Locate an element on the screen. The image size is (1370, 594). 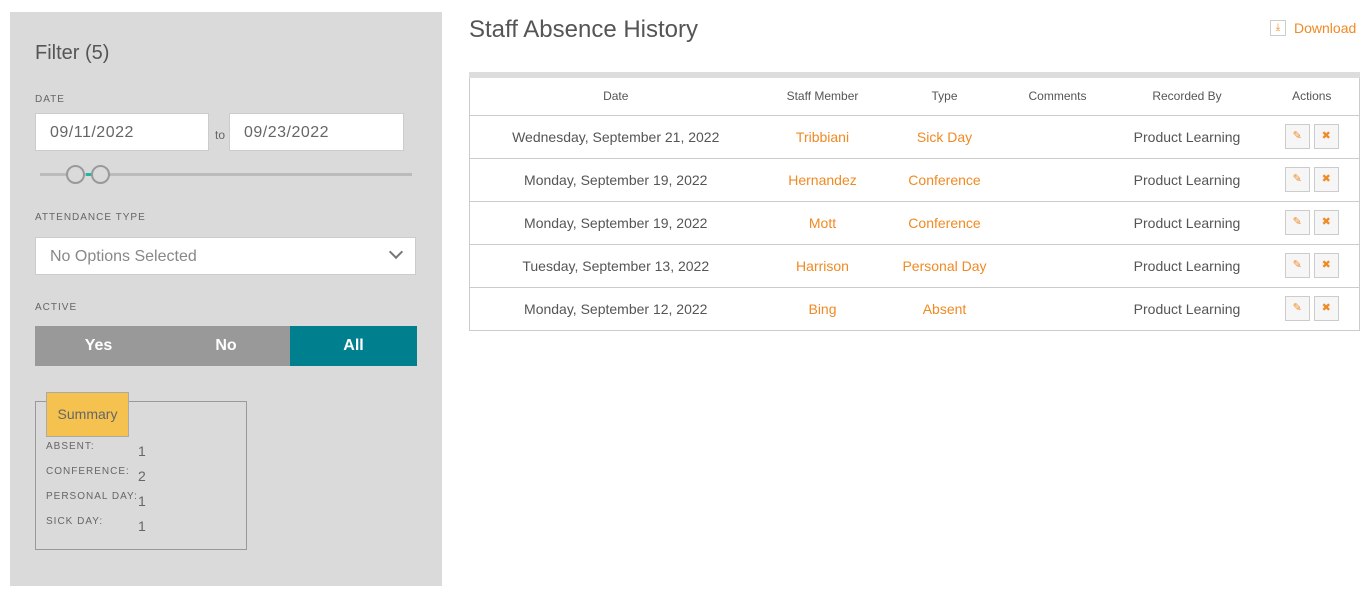
column-header: Comments is located at coordinates (1057, 95).